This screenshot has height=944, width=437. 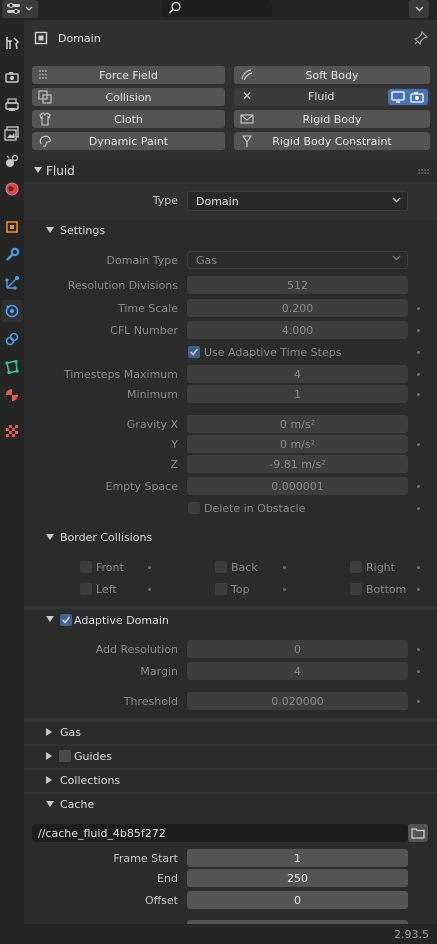 I want to click on chevron-down-icon, so click(x=396, y=258).